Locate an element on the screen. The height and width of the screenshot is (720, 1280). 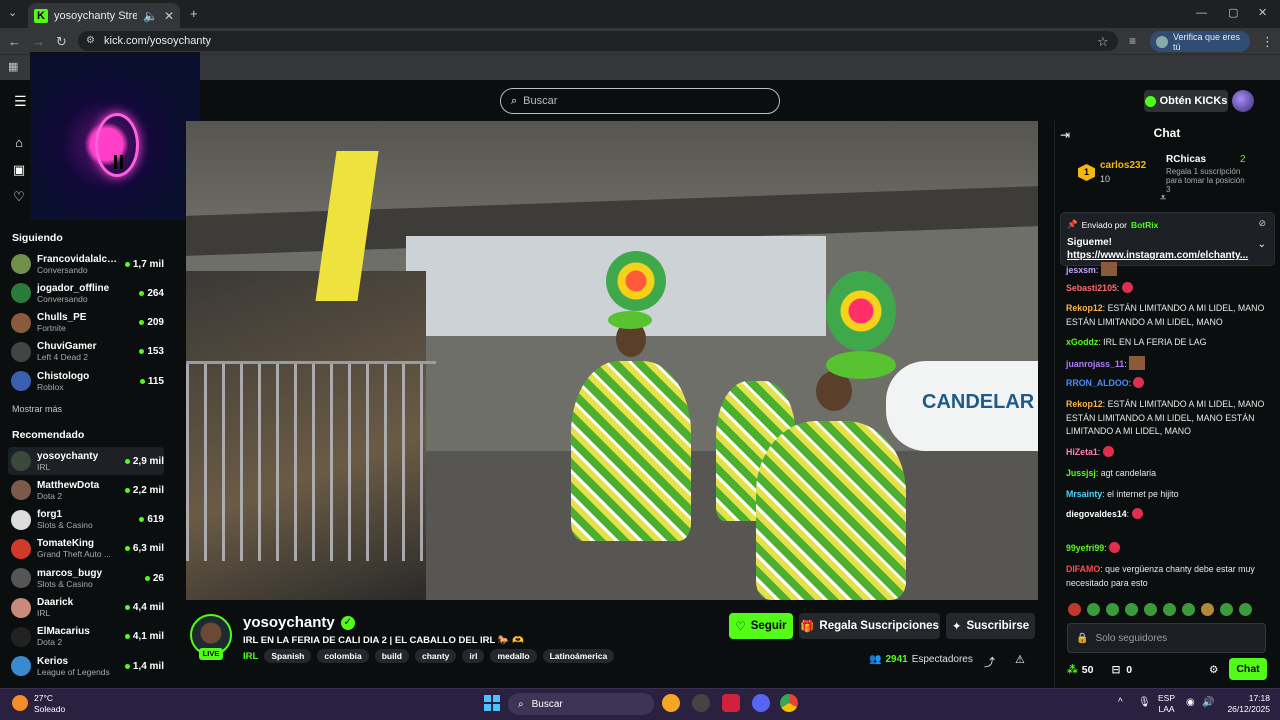
show-more-link: Mostrar más is located at coordinates (37, 409).